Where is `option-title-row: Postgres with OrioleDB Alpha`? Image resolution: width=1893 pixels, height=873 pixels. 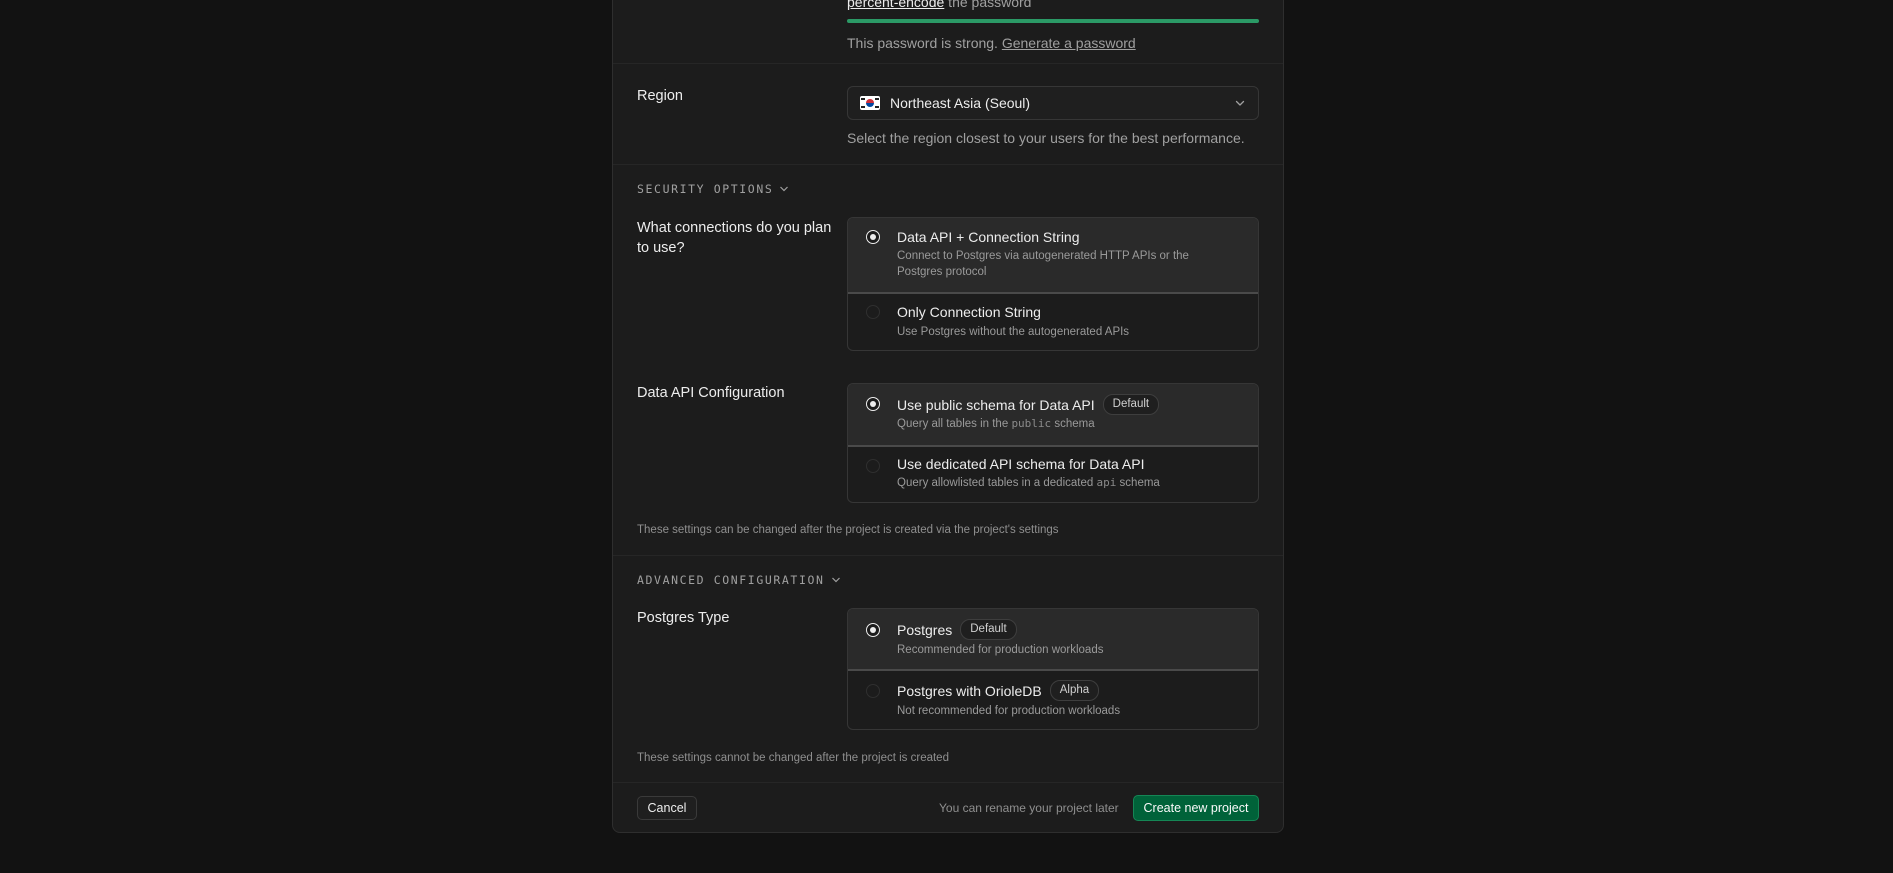
option-title-row: Postgres with OrioleDB Alpha is located at coordinates (998, 690).